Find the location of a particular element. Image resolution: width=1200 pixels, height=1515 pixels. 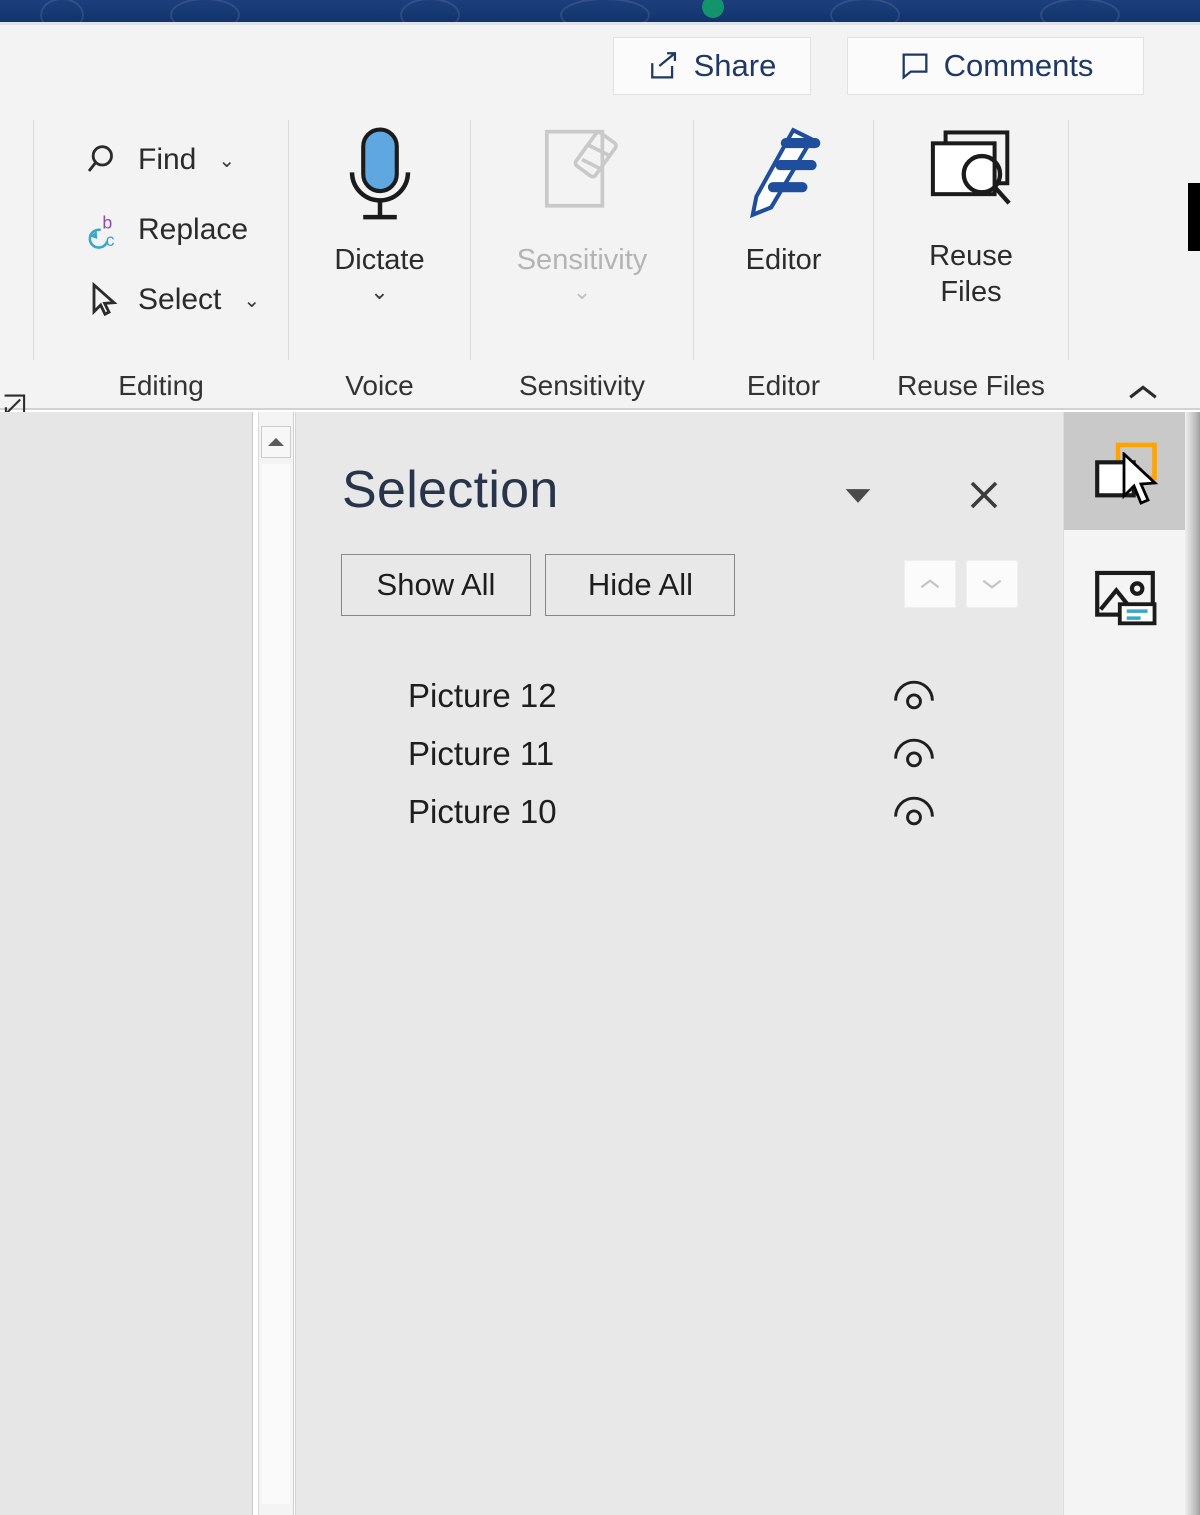

group-label-editing: Editing is located at coordinates (161, 385).